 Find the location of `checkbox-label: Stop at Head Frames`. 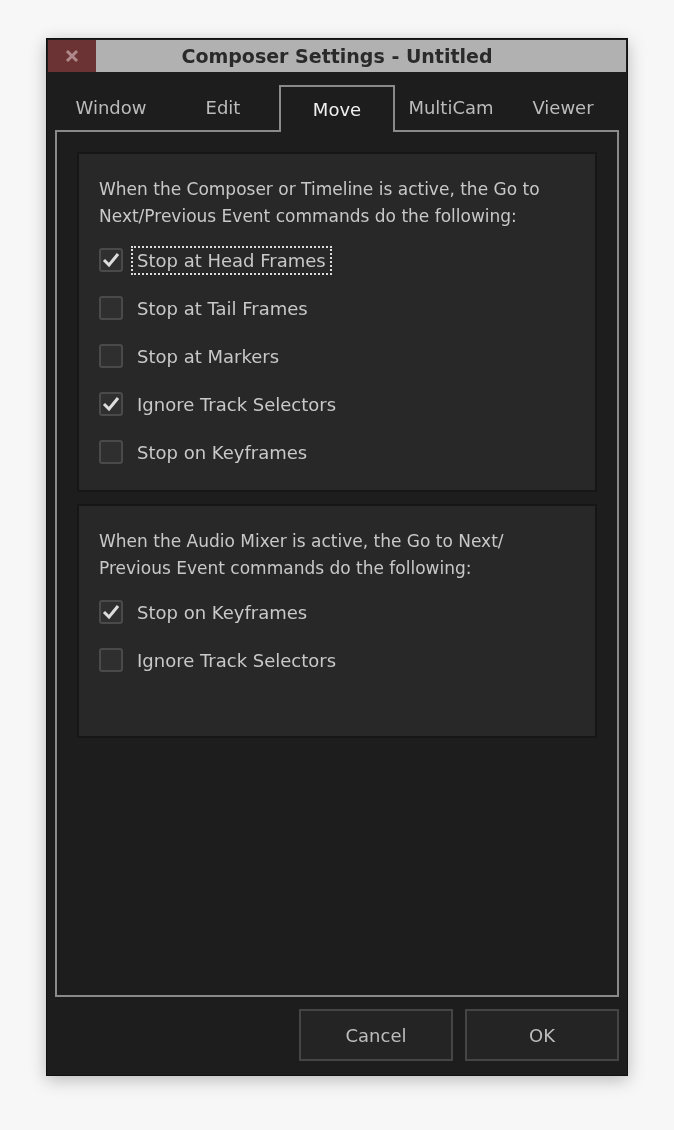

checkbox-label: Stop at Head Frames is located at coordinates (231, 260).